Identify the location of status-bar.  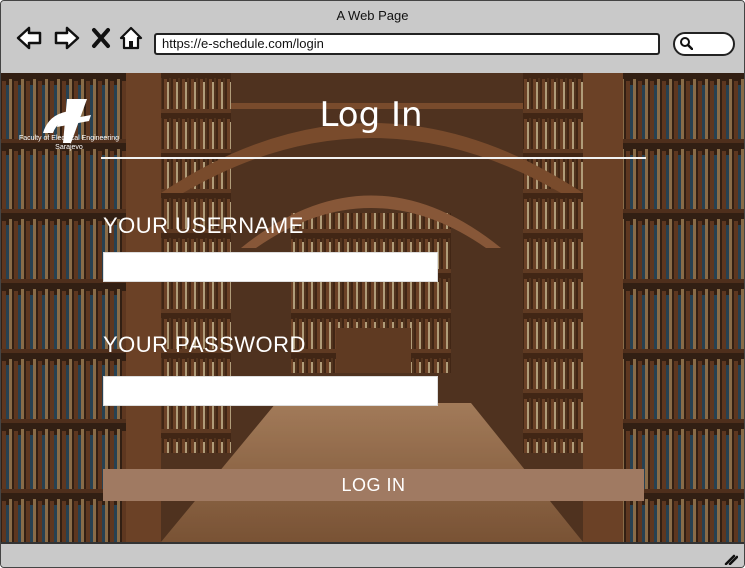
(372, 554).